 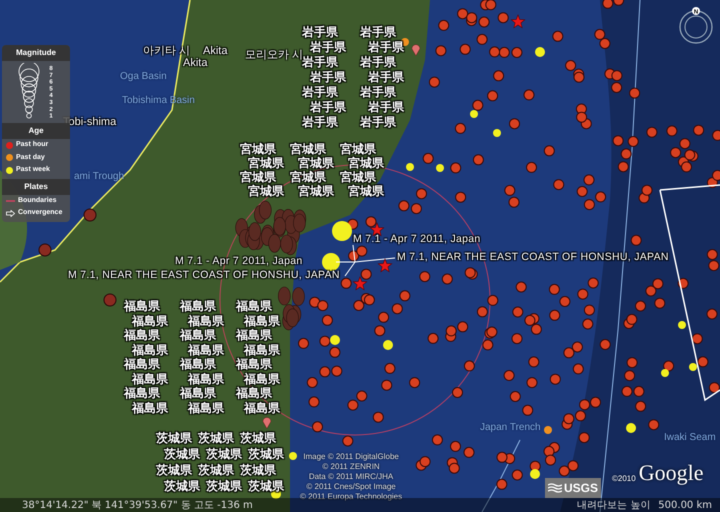 What do you see at coordinates (143, 77) in the screenshot?
I see `map-feature-label: Oga Basin` at bounding box center [143, 77].